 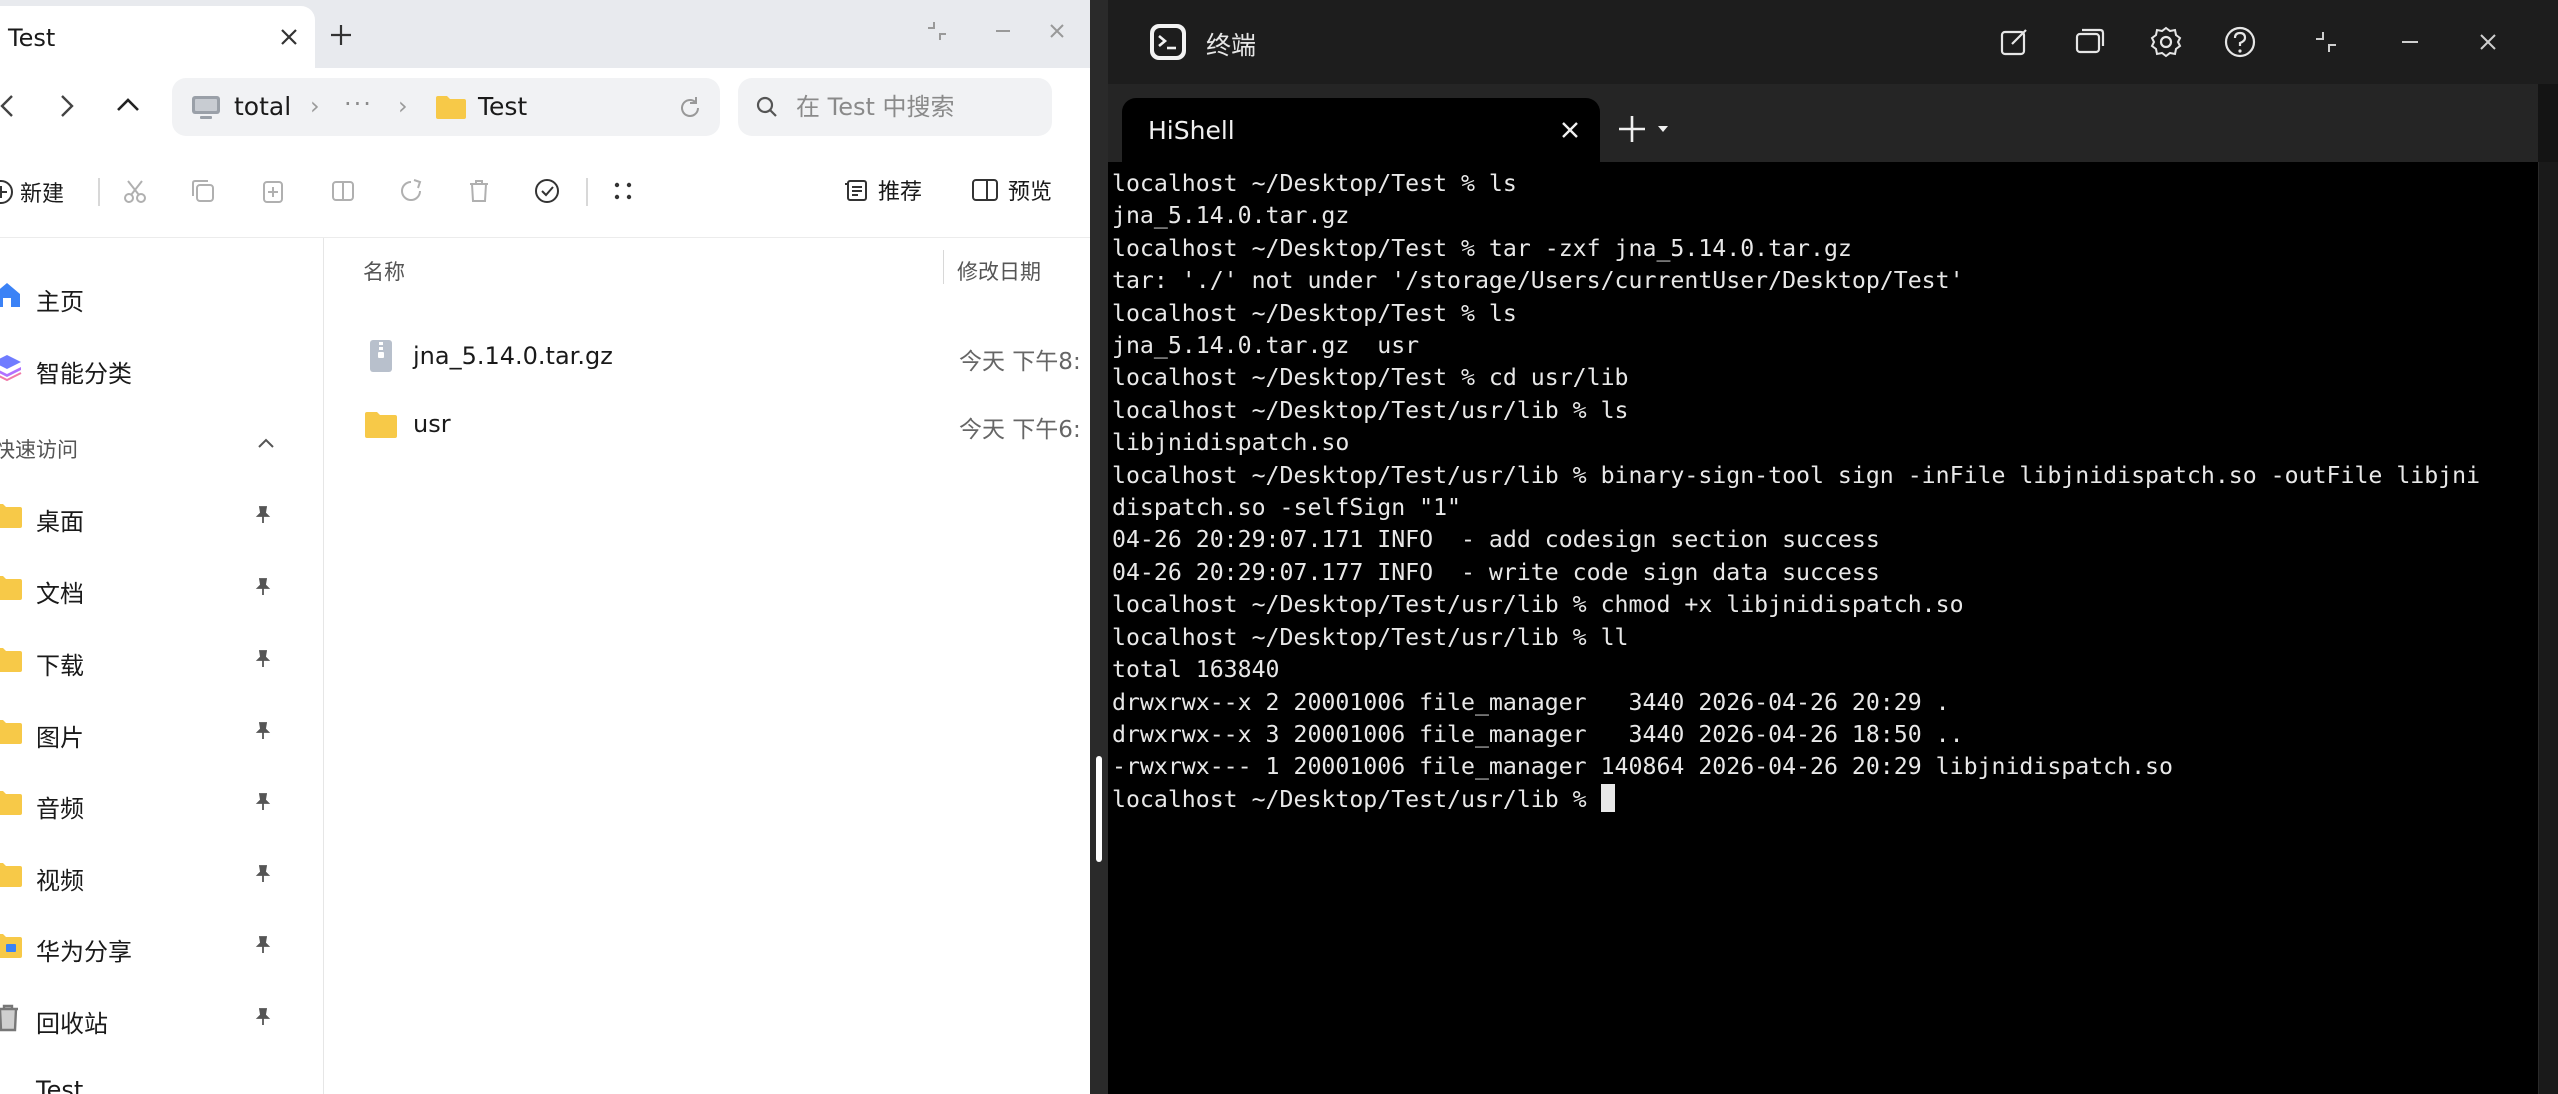 I want to click on file-row: jna_5.14.0.tar.gz 今天 下午8:, so click(x=707, y=355).